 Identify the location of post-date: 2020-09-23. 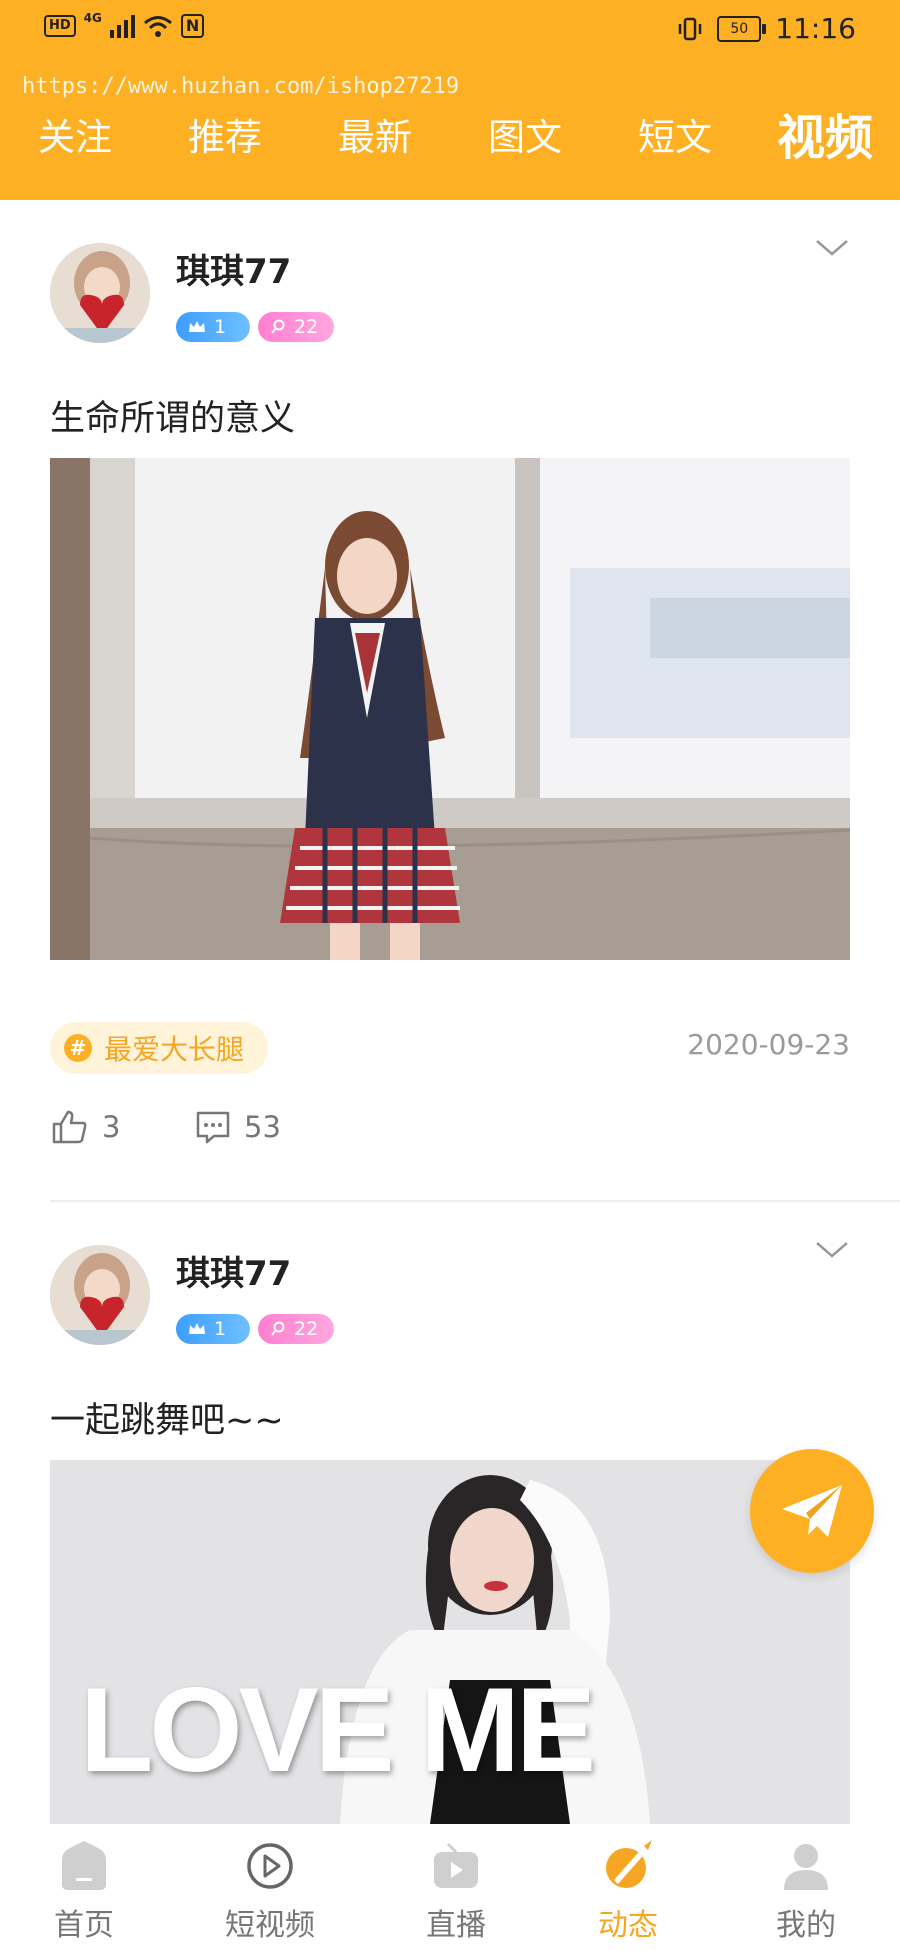
(768, 1044).